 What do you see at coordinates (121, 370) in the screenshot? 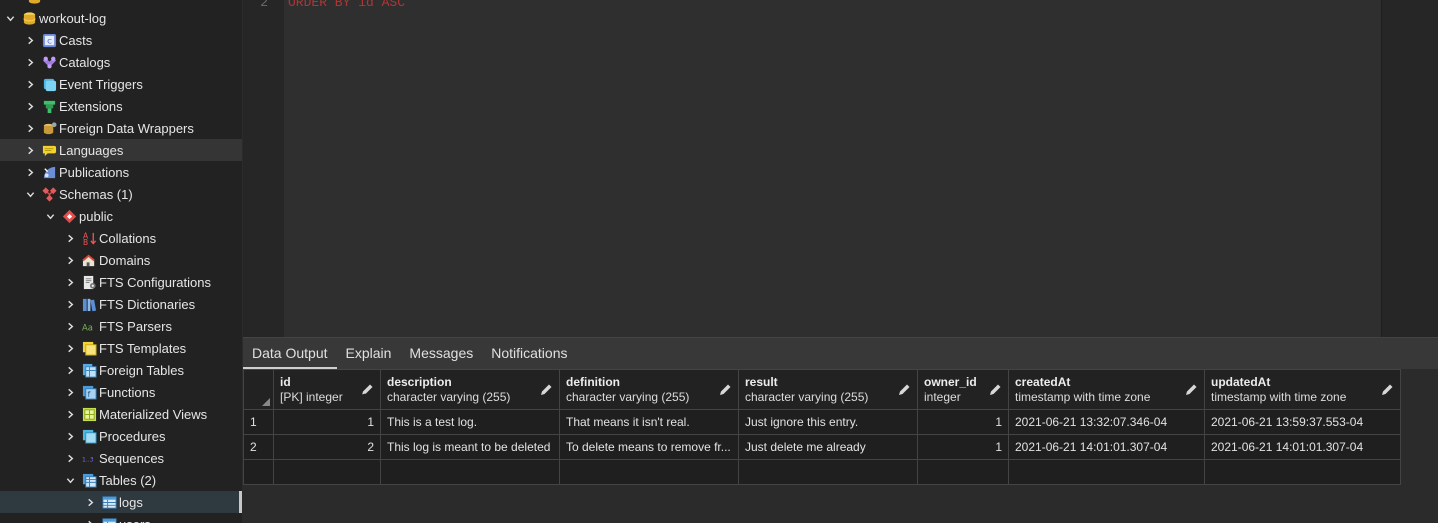
I see `tree-item-foreign-tables: Foreign Tables` at bounding box center [121, 370].